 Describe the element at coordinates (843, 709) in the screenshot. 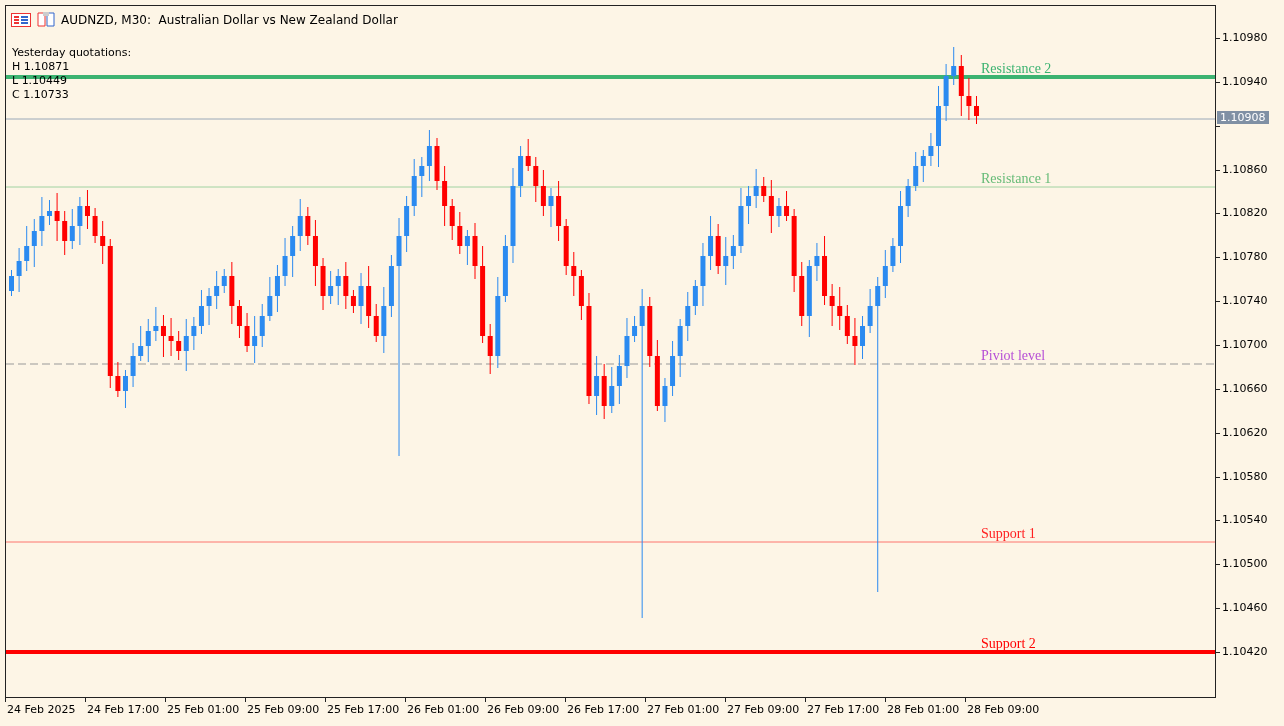

I see `time-tick: 27 Feb 17:00` at that location.